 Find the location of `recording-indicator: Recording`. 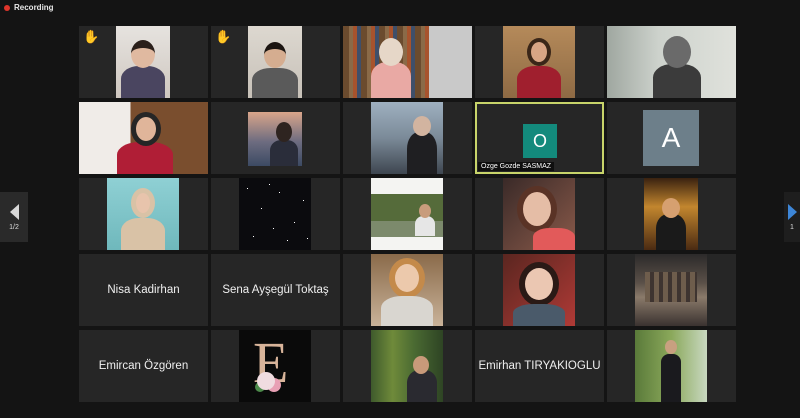

recording-indicator: Recording is located at coordinates (29, 7).